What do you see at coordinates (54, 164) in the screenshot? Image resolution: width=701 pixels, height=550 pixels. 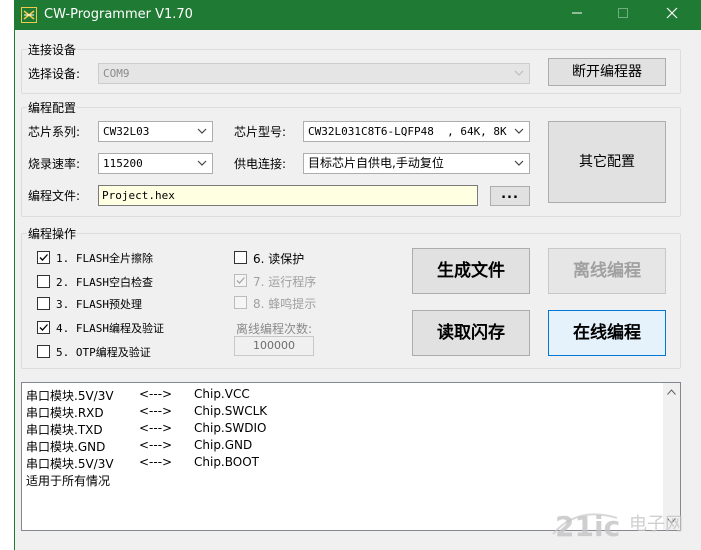 I see `baud-label: 烧录速率:` at bounding box center [54, 164].